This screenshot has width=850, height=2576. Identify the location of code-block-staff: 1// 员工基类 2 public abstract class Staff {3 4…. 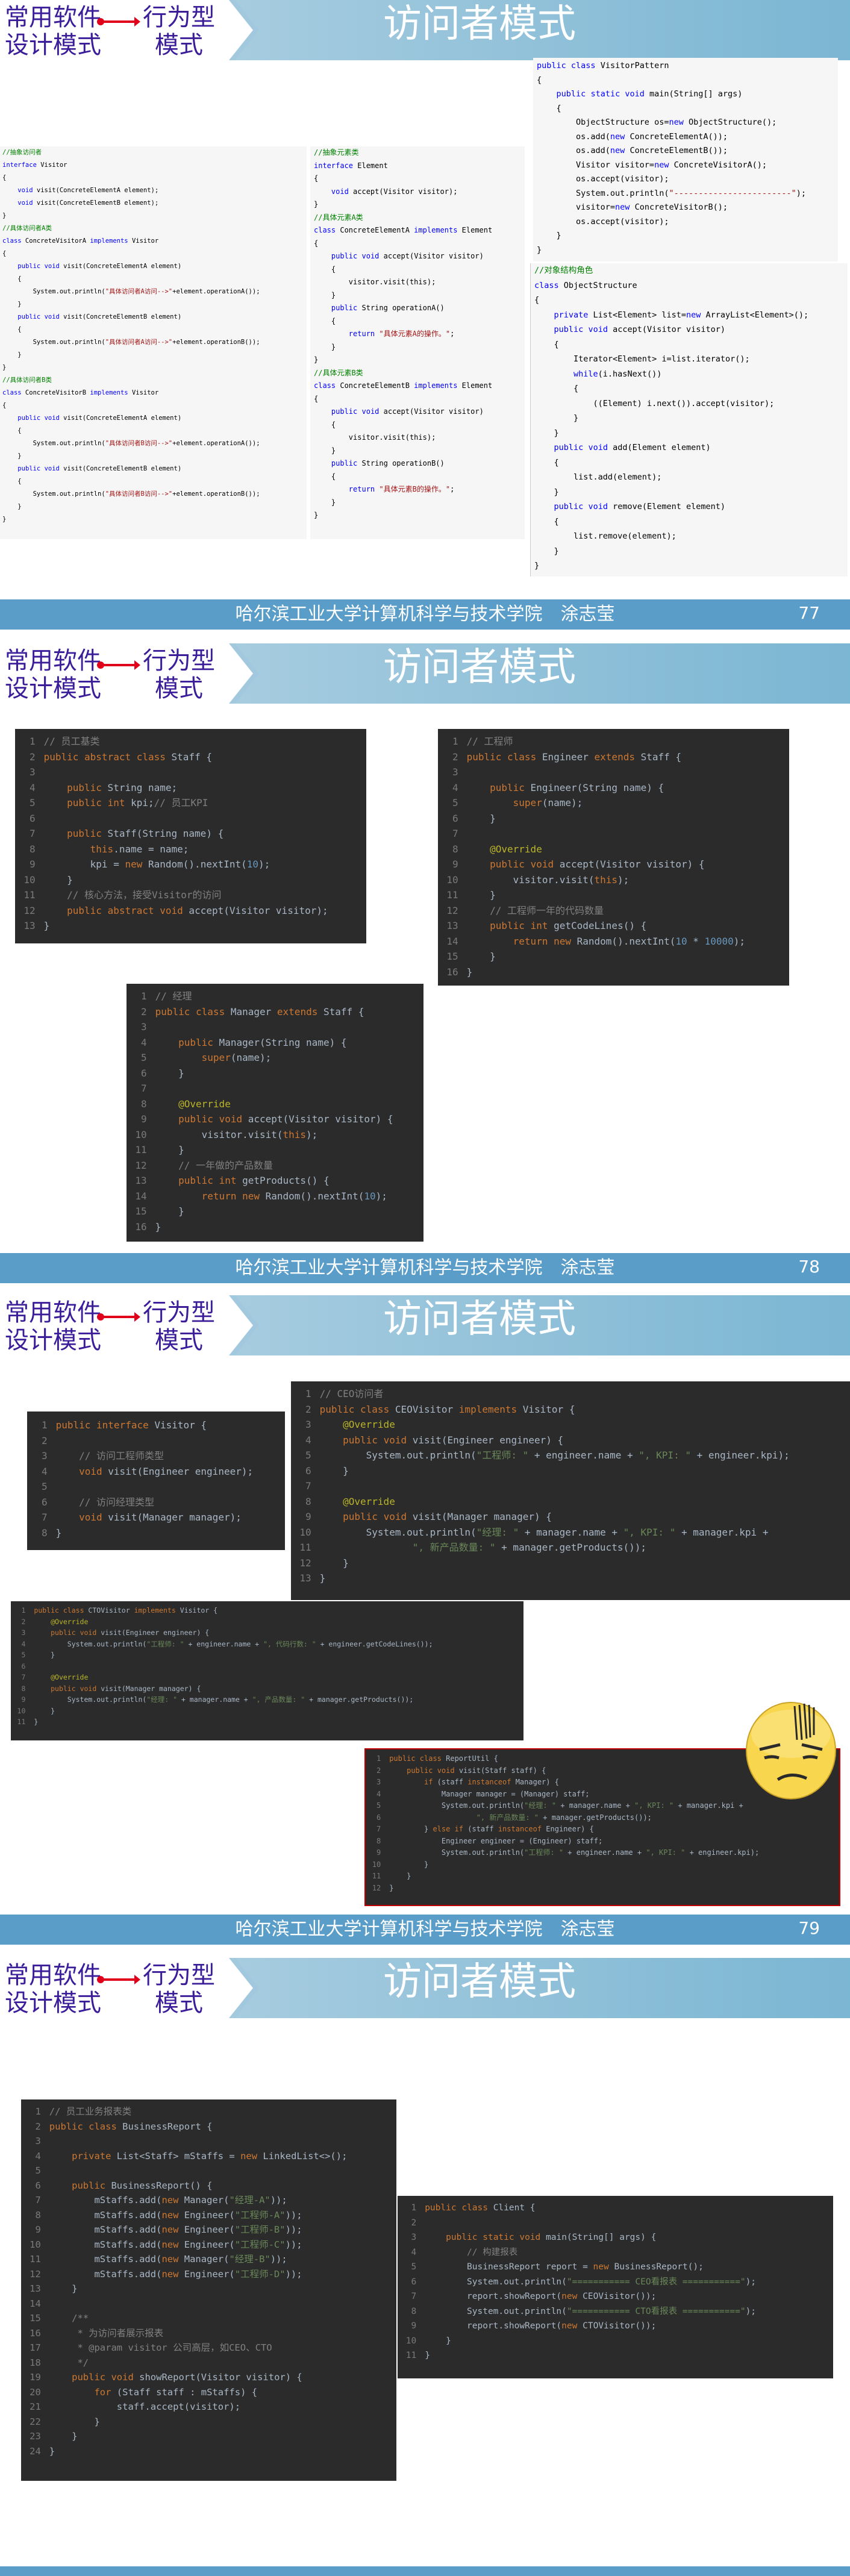
(190, 836).